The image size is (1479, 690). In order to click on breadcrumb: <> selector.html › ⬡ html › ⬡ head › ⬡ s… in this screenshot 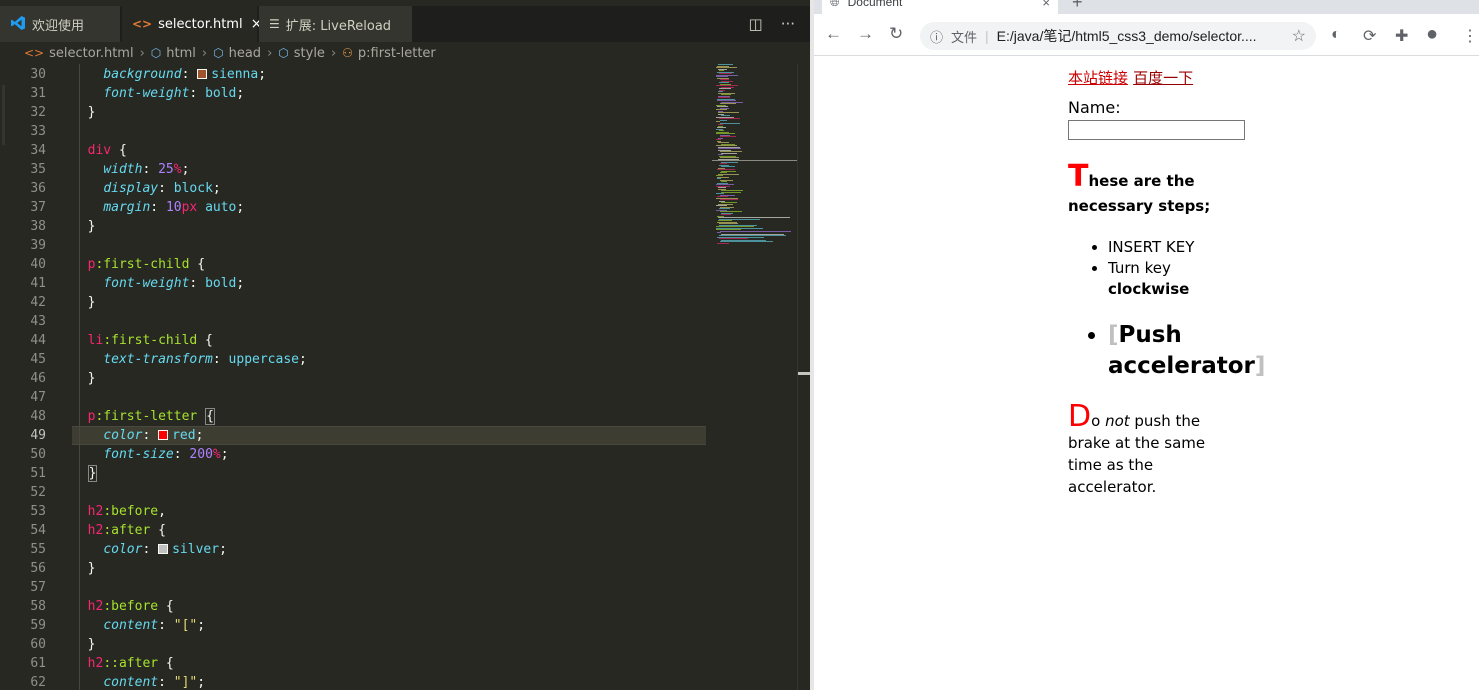, I will do `click(405, 53)`.